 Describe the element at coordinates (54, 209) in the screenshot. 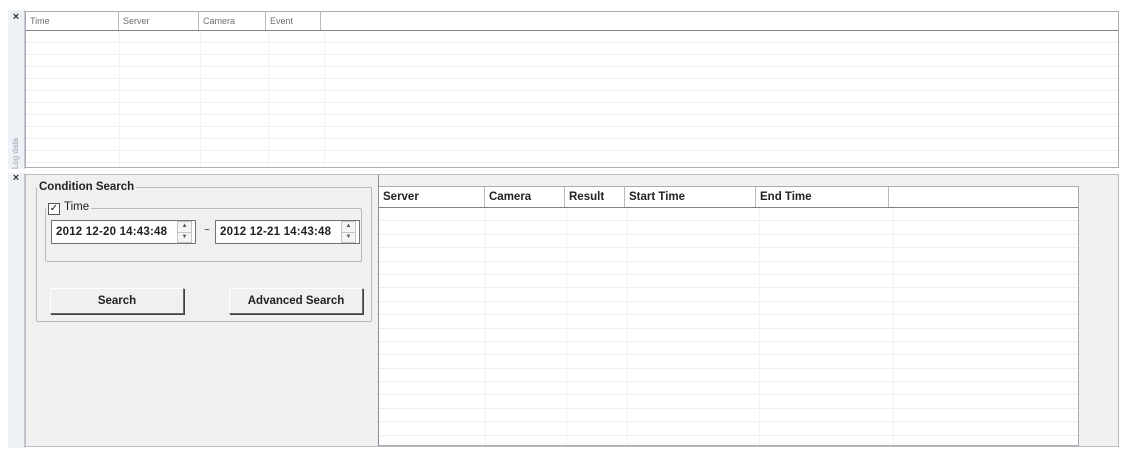

I see `time-checkbox: ✓` at that location.